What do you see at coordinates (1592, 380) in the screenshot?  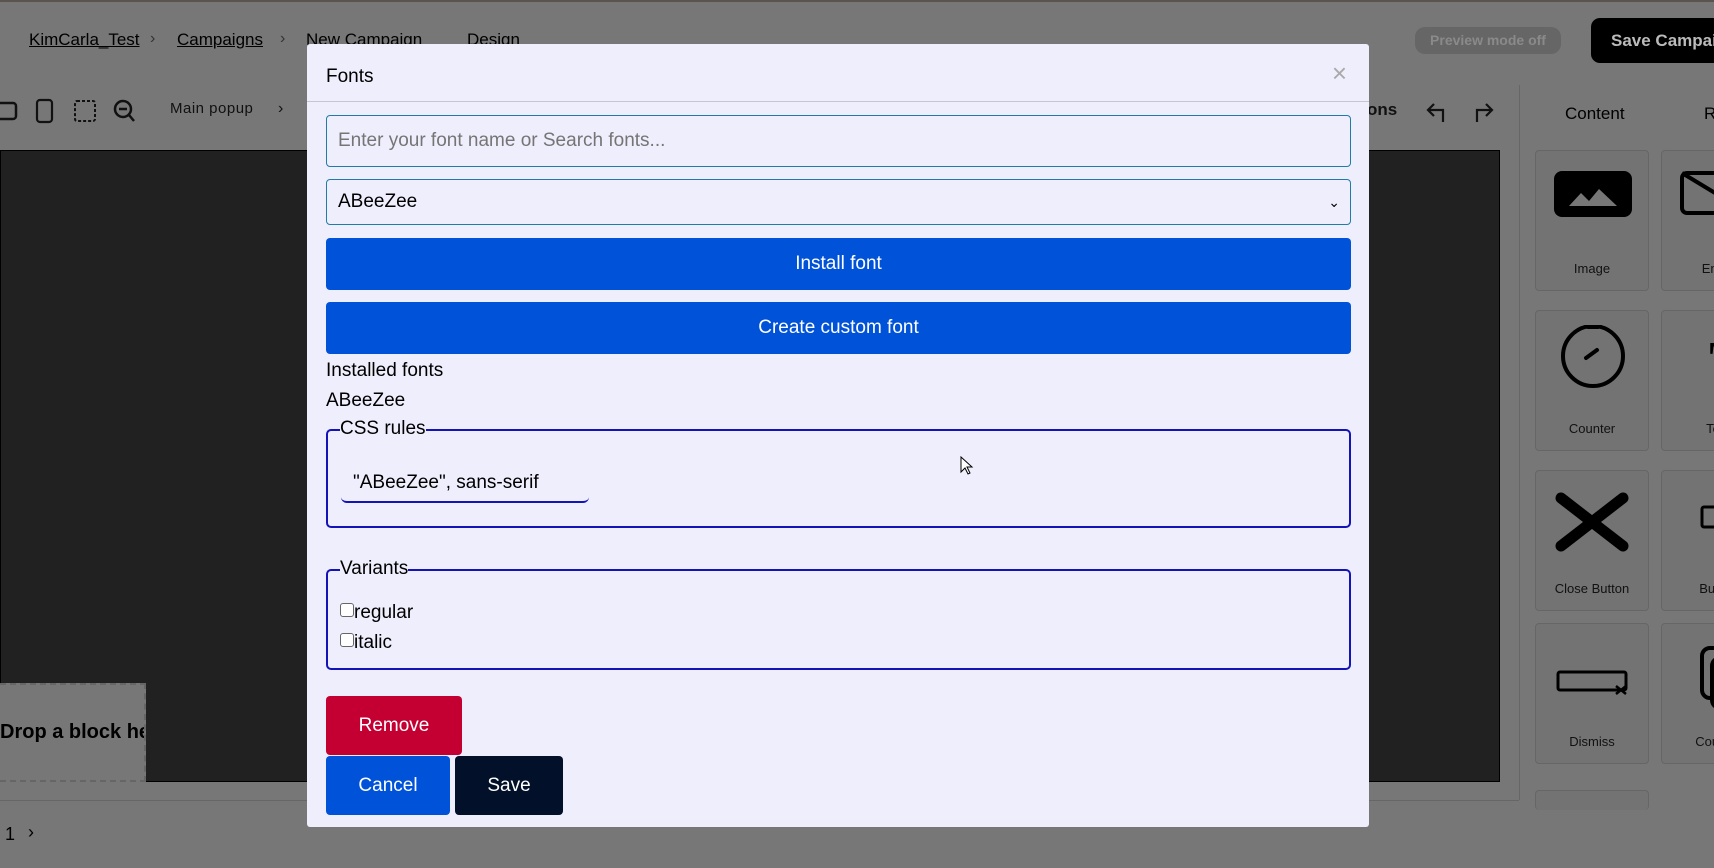 I see `block-counter: Counter` at bounding box center [1592, 380].